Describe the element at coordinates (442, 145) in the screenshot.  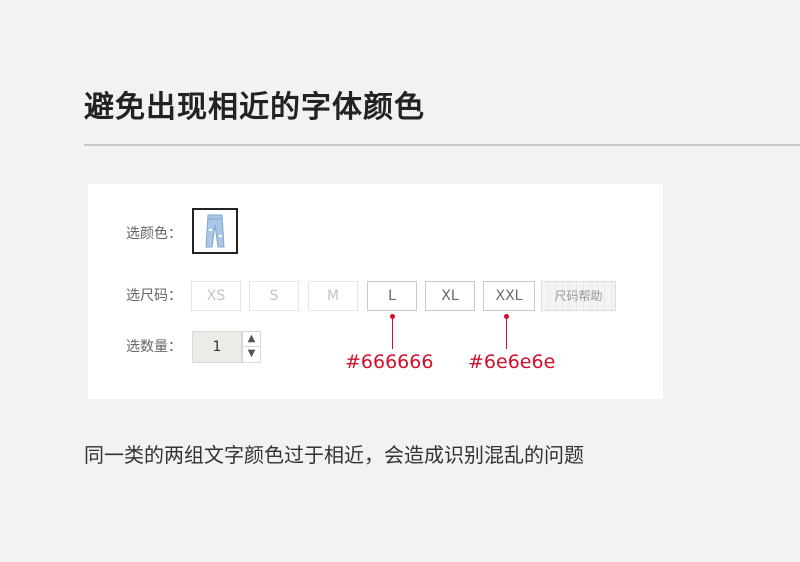
I see `title-divider` at that location.